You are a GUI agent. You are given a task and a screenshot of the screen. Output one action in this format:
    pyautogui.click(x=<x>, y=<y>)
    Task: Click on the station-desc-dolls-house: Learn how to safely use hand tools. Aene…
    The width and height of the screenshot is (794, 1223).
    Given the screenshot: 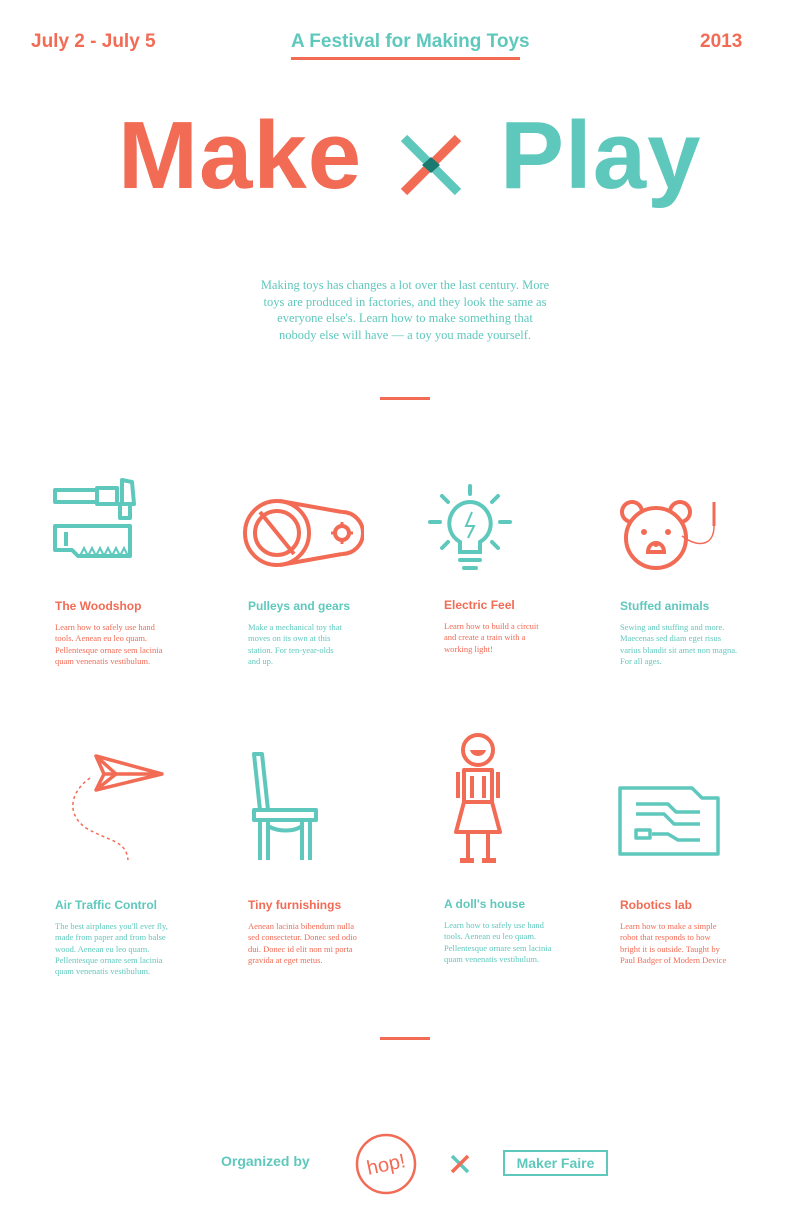 What is the action you would take?
    pyautogui.click(x=498, y=942)
    